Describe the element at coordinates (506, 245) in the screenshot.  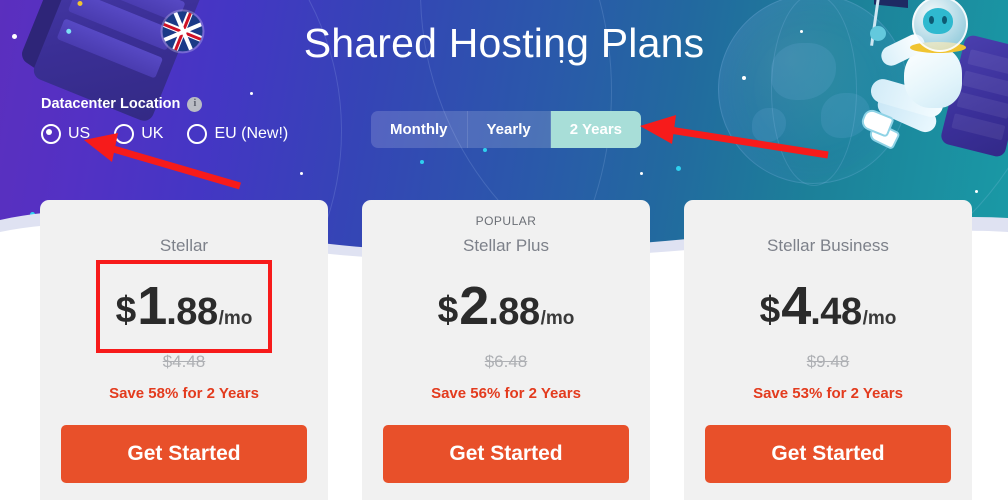
I see `plan-name: Stellar Plus` at that location.